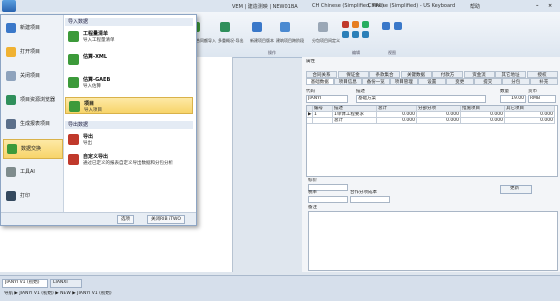  What do you see at coordinates (285, 27) in the screenshot?
I see `cross-stage-icon` at bounding box center [285, 27].